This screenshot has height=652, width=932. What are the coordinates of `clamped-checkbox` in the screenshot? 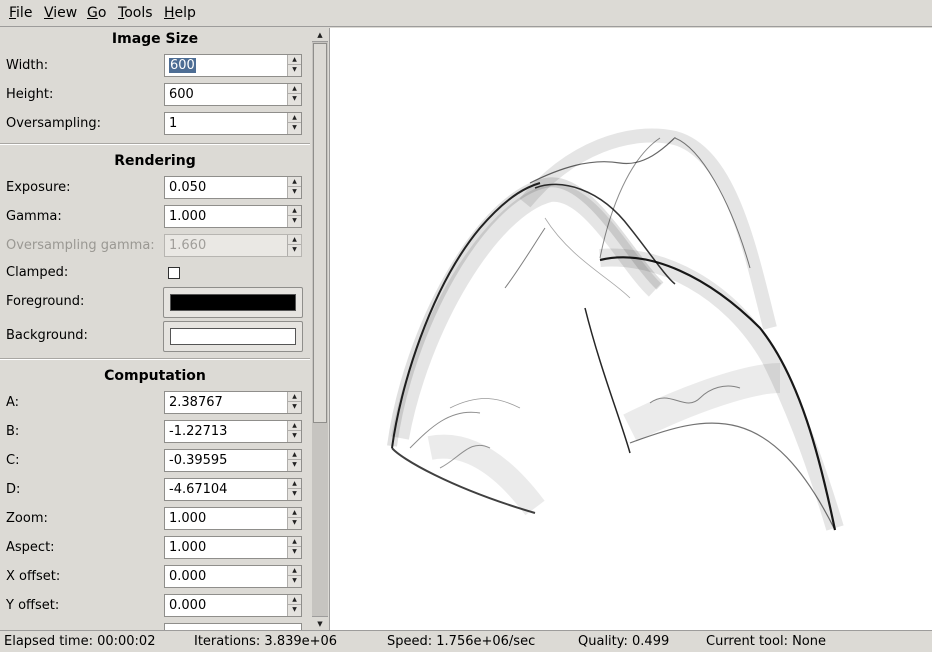 It's located at (174, 273).